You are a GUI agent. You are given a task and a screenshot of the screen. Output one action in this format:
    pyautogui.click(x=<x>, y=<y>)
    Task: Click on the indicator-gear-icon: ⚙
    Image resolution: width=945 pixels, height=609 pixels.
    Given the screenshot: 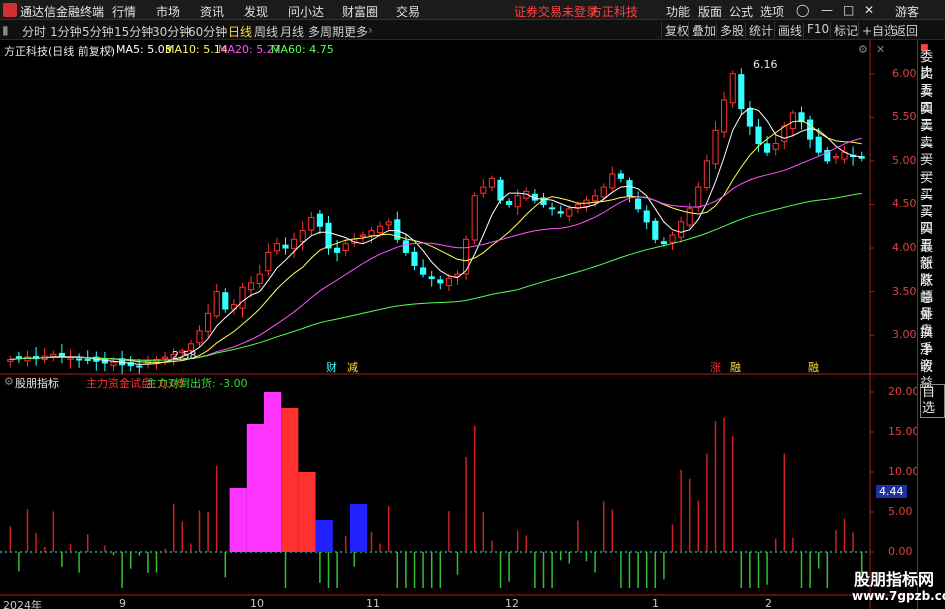 What is the action you would take?
    pyautogui.click(x=9, y=381)
    